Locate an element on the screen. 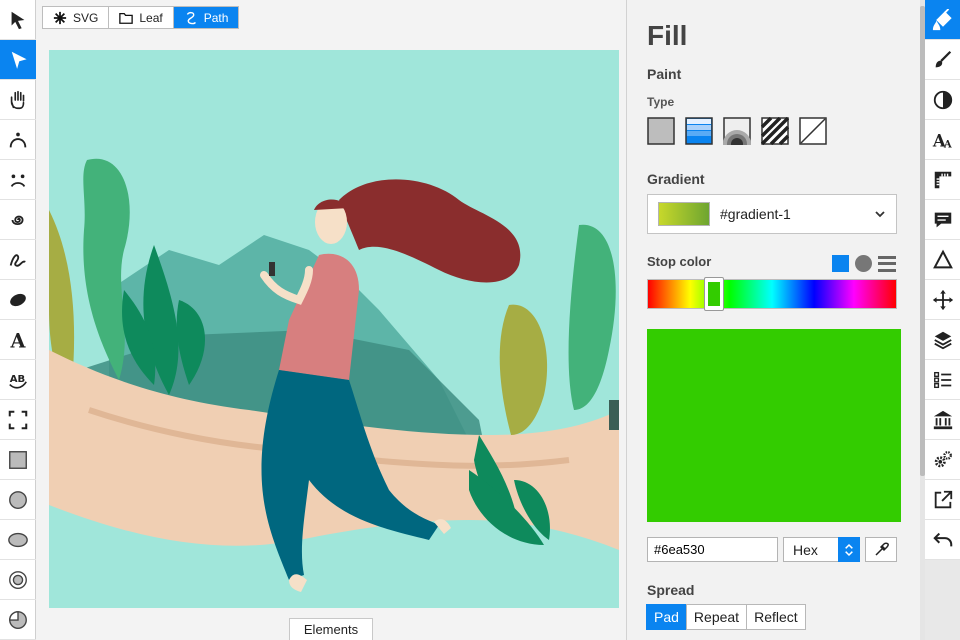 Image resolution: width=960 pixels, height=640 pixels. tool-comment is located at coordinates (942, 220).